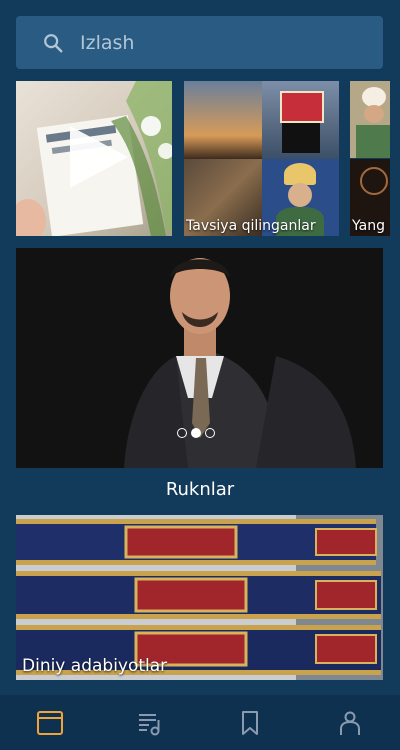  I want to click on nav-home, so click(50, 723).